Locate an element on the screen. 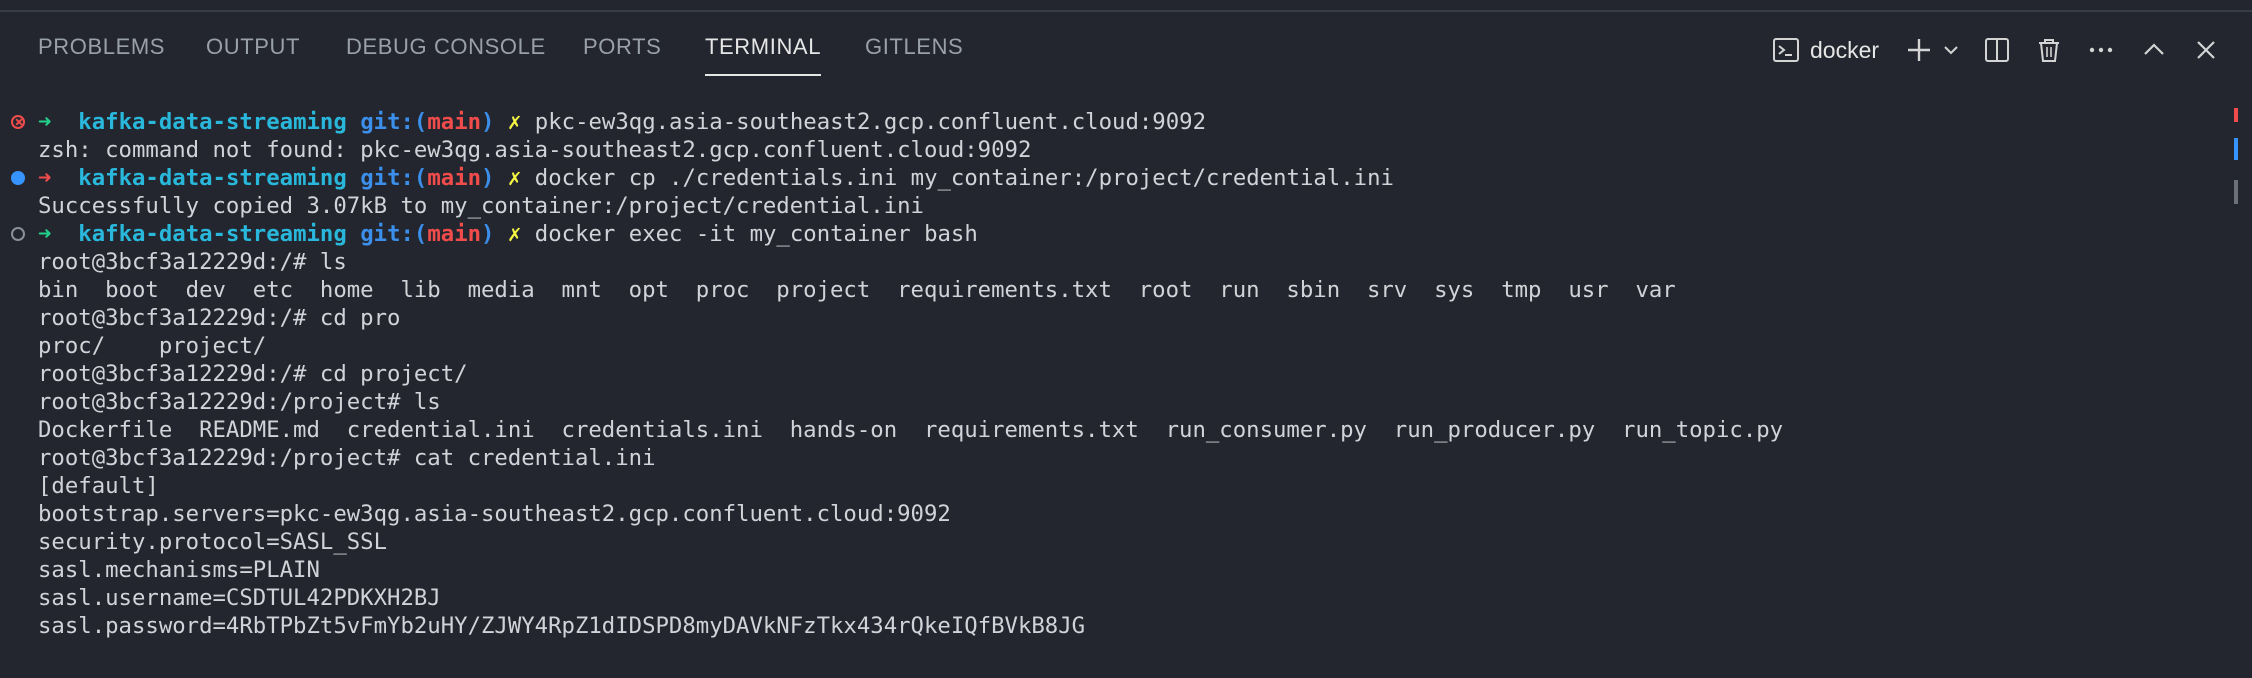 Image resolution: width=2252 pixels, height=678 pixels. split-icon is located at coordinates (1997, 50).